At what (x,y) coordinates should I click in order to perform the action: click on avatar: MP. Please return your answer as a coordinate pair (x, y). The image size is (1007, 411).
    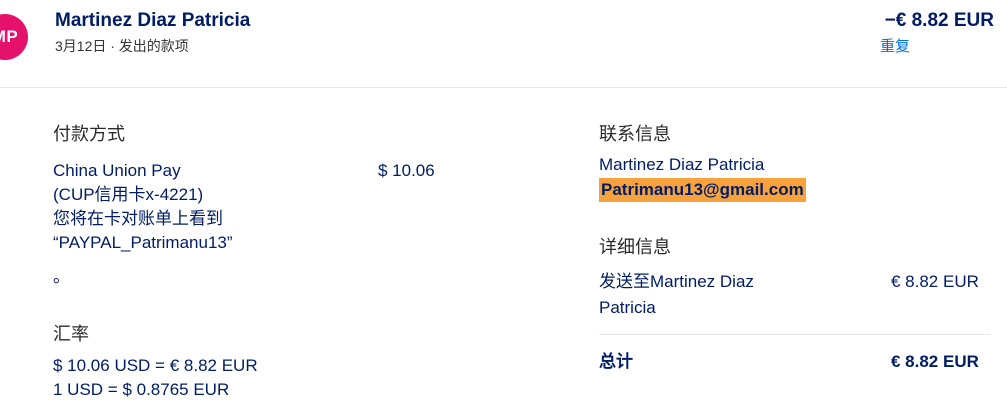
    Looking at the image, I should click on (14, 37).